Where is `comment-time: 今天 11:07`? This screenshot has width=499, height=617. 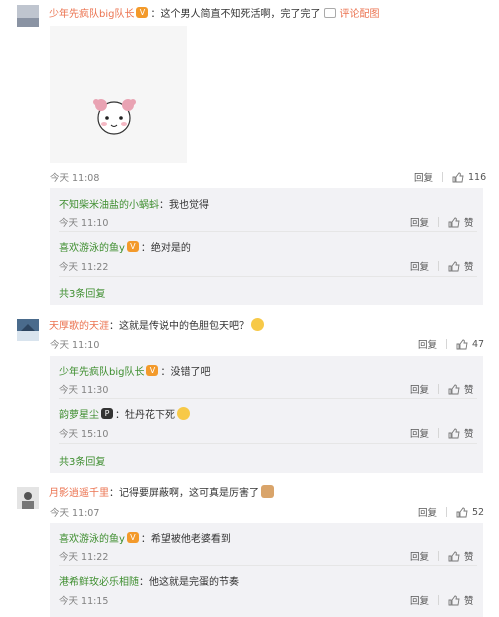
comment-time: 今天 11:07 is located at coordinates (75, 513).